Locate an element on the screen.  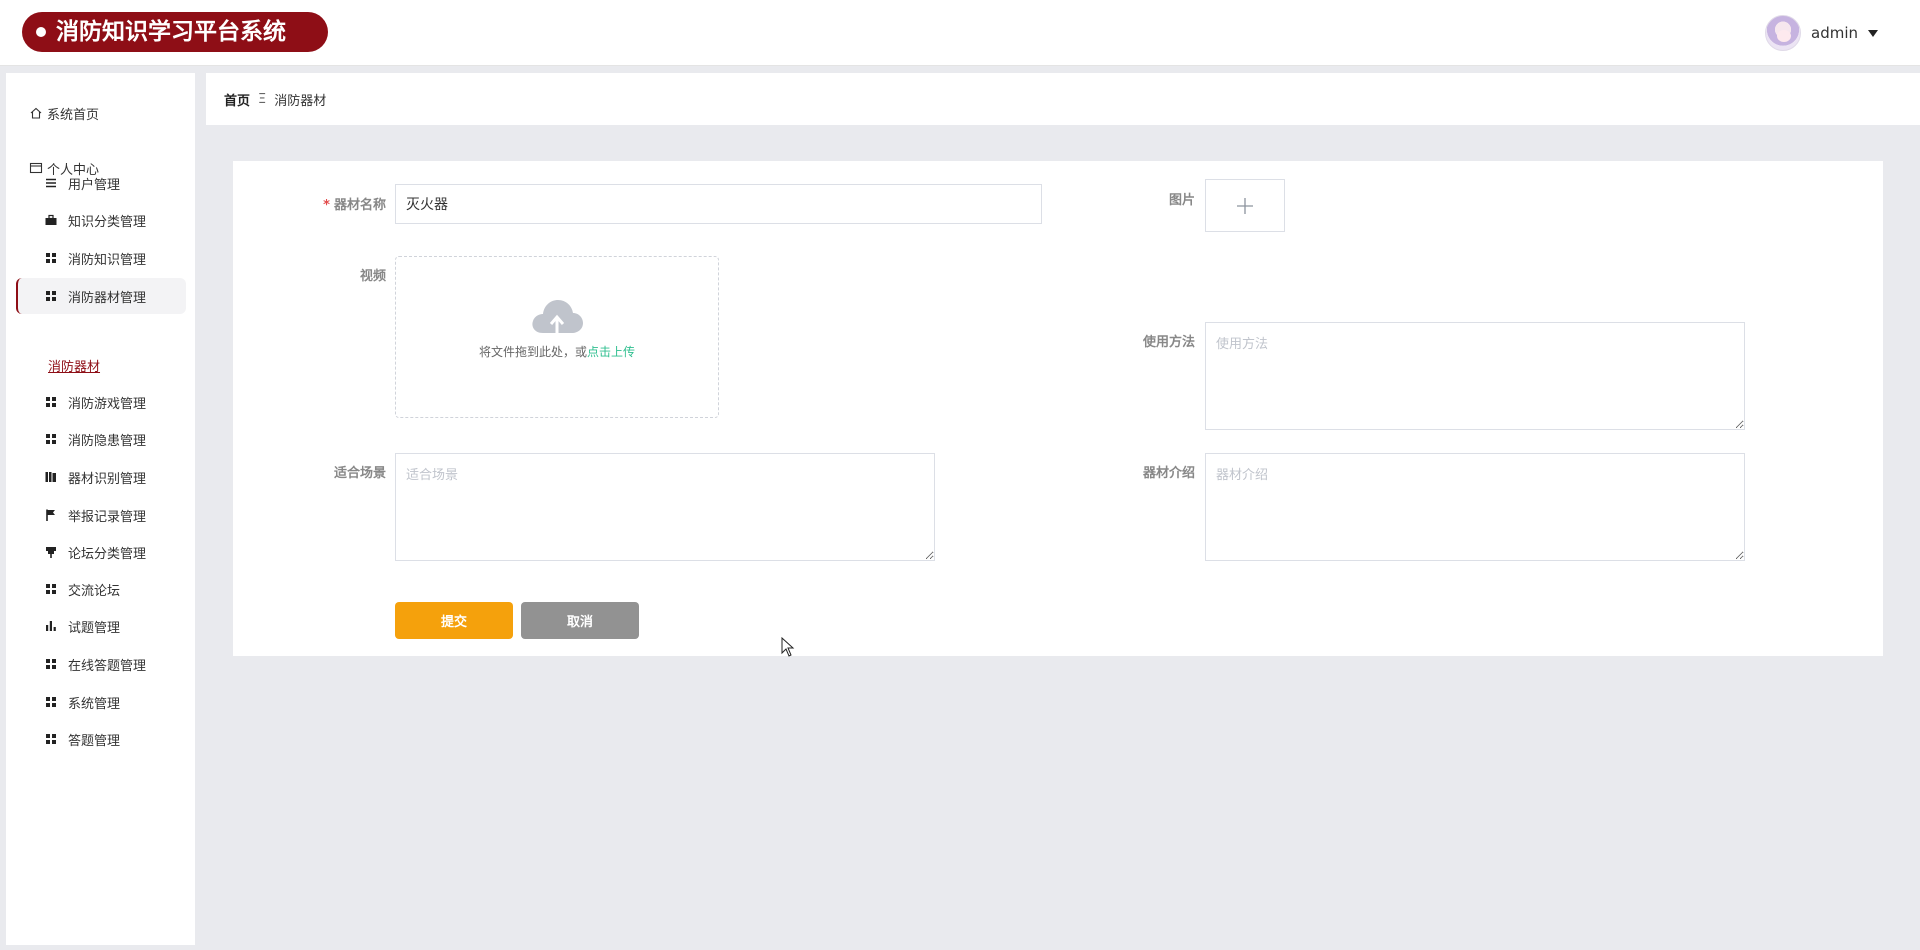
video-upload-dropzone: 将文件拖到此处，或点击上传 is located at coordinates (557, 337).